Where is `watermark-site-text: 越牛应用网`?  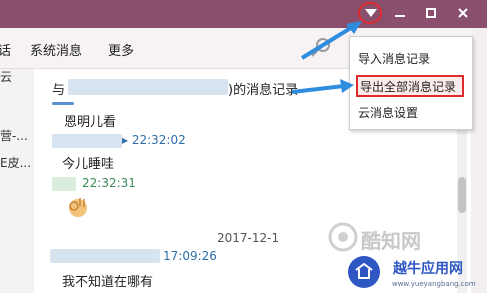
watermark-site-text: 越牛应用网 is located at coordinates (428, 269).